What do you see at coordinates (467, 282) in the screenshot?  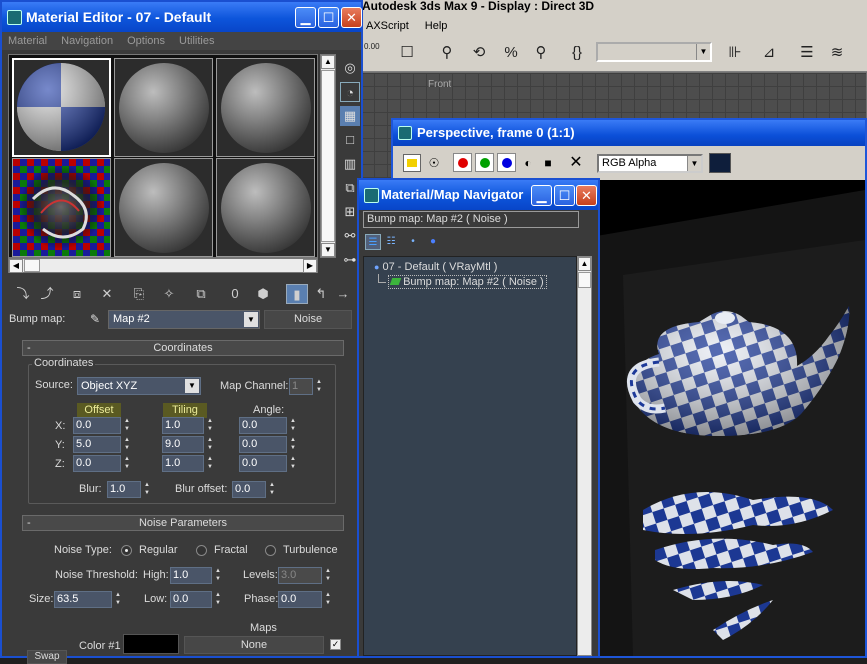 I see `tree-node-bump-map: Bump map: Map #2 ( Noise )` at bounding box center [467, 282].